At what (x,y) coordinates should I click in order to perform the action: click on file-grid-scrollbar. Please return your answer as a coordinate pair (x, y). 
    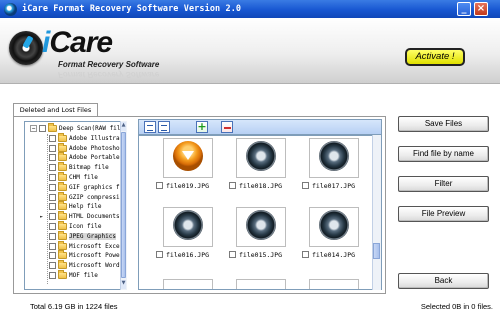
    Looking at the image, I should click on (376, 212).